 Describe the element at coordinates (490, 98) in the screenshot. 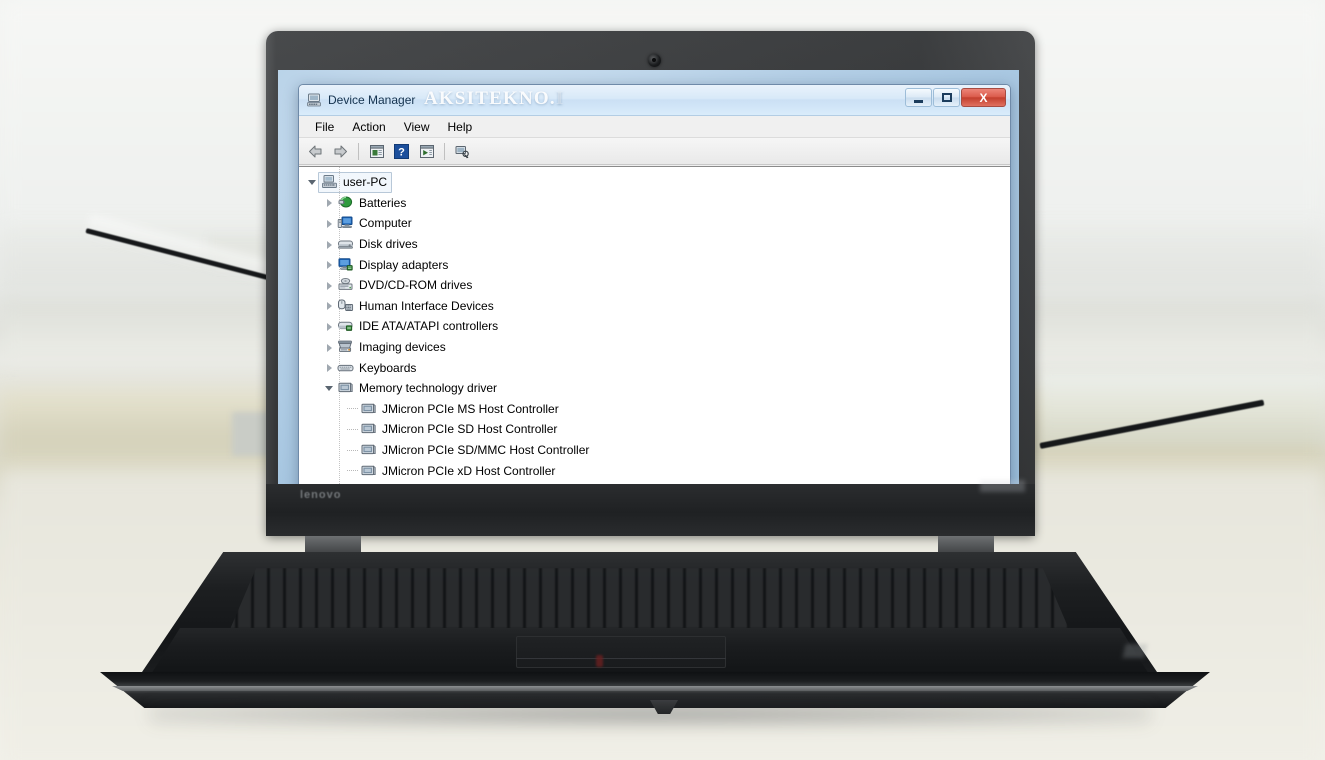

I see `watermark-text: AKSITEKNO.` at that location.